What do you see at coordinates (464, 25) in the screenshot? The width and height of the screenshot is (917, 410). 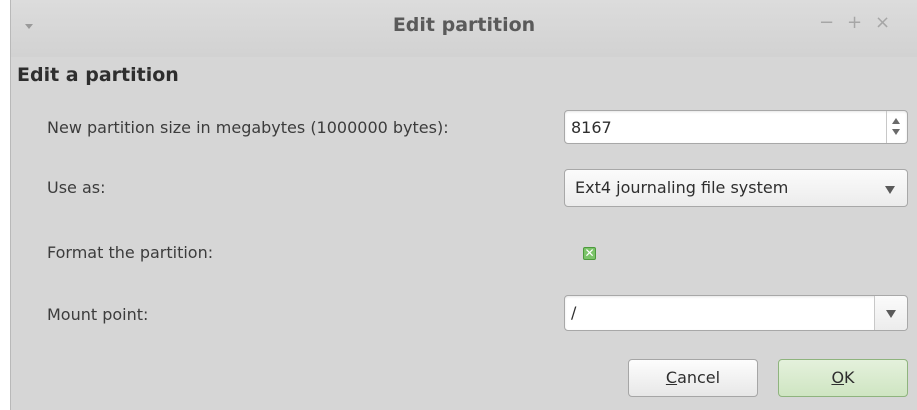 I see `window-title: Edit partition` at bounding box center [464, 25].